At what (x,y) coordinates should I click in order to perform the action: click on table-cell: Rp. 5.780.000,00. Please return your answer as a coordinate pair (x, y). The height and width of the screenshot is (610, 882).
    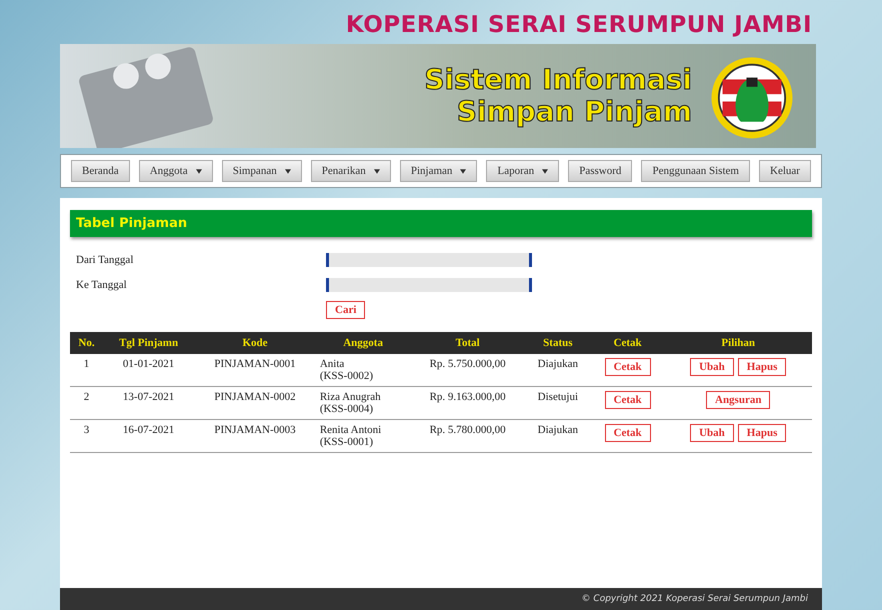
    Looking at the image, I should click on (467, 436).